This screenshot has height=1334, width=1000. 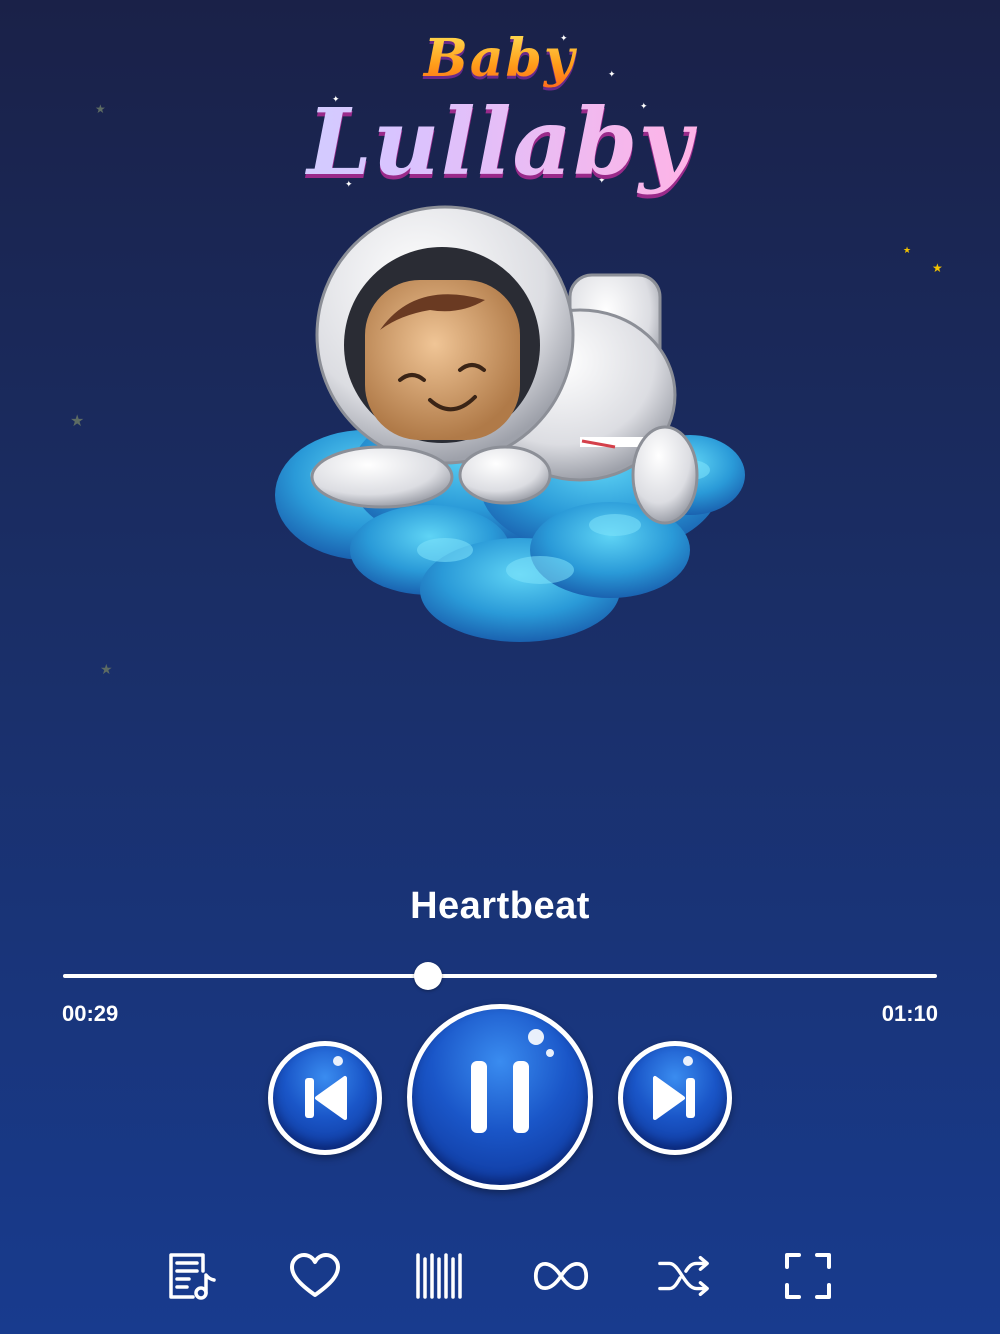 I want to click on shuffle-button, so click(x=684, y=1276).